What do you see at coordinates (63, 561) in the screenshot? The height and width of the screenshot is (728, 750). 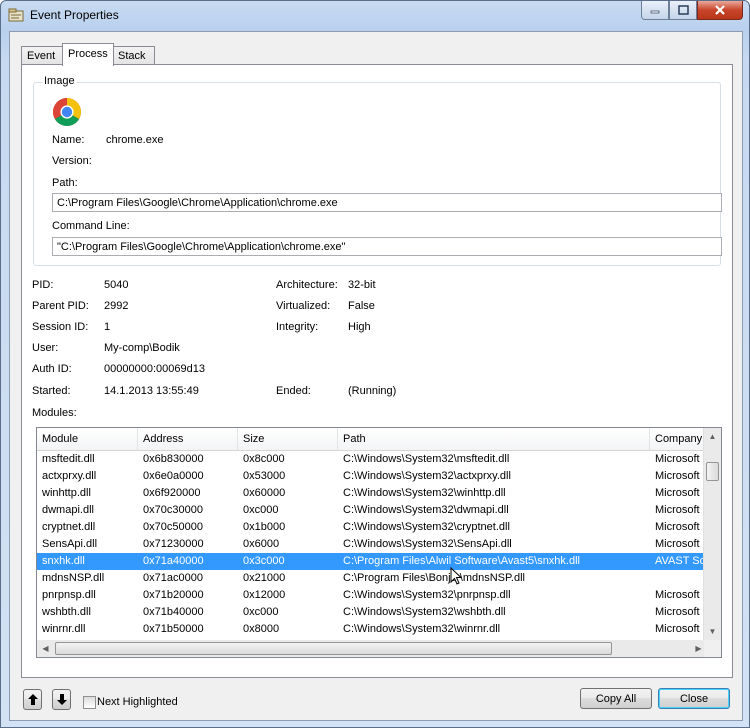 I see `cell-module: snxhk.dll` at bounding box center [63, 561].